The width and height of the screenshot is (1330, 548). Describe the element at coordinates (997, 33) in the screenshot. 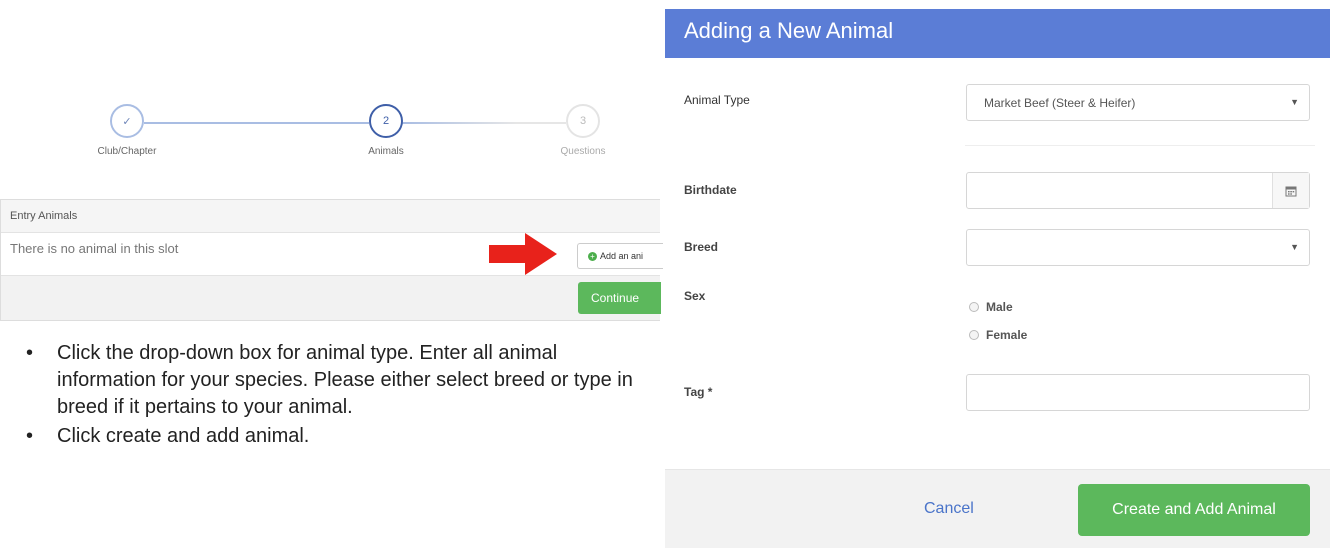

I see `modal-title: Adding a New Animal` at that location.